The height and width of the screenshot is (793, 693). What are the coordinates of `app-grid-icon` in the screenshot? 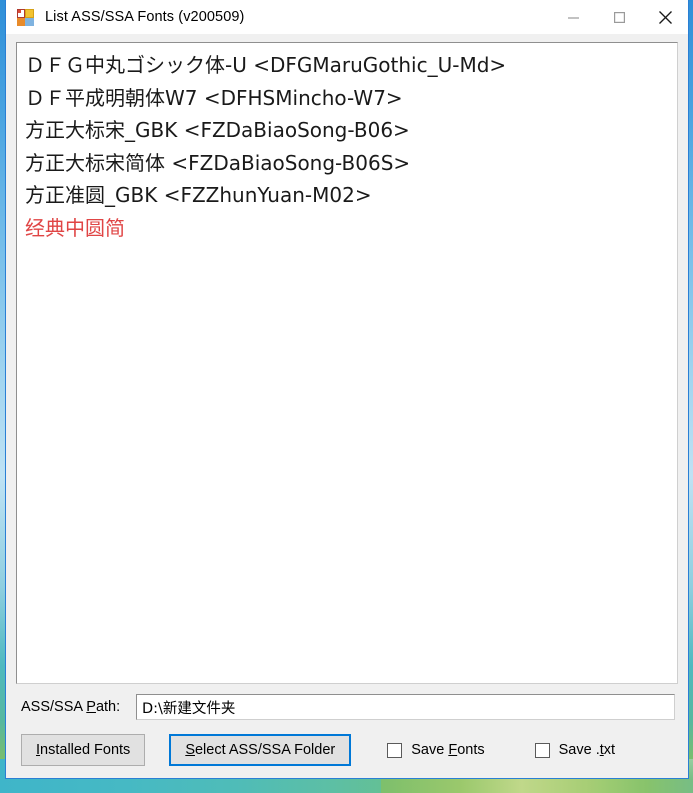 It's located at (25, 17).